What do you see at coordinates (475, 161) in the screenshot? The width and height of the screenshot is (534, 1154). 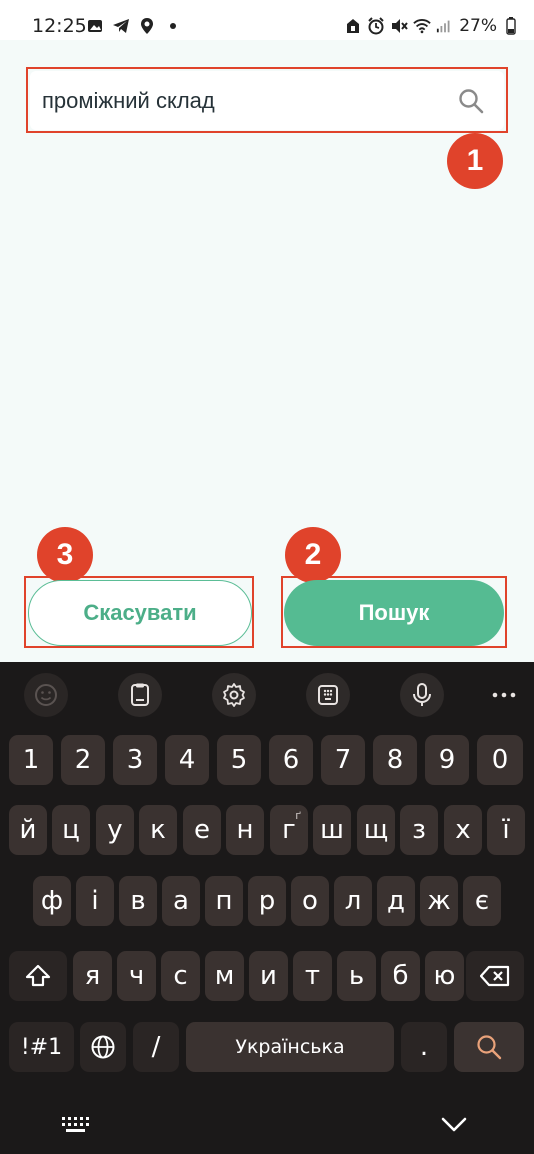 I see `annotation-badge-1: 1` at bounding box center [475, 161].